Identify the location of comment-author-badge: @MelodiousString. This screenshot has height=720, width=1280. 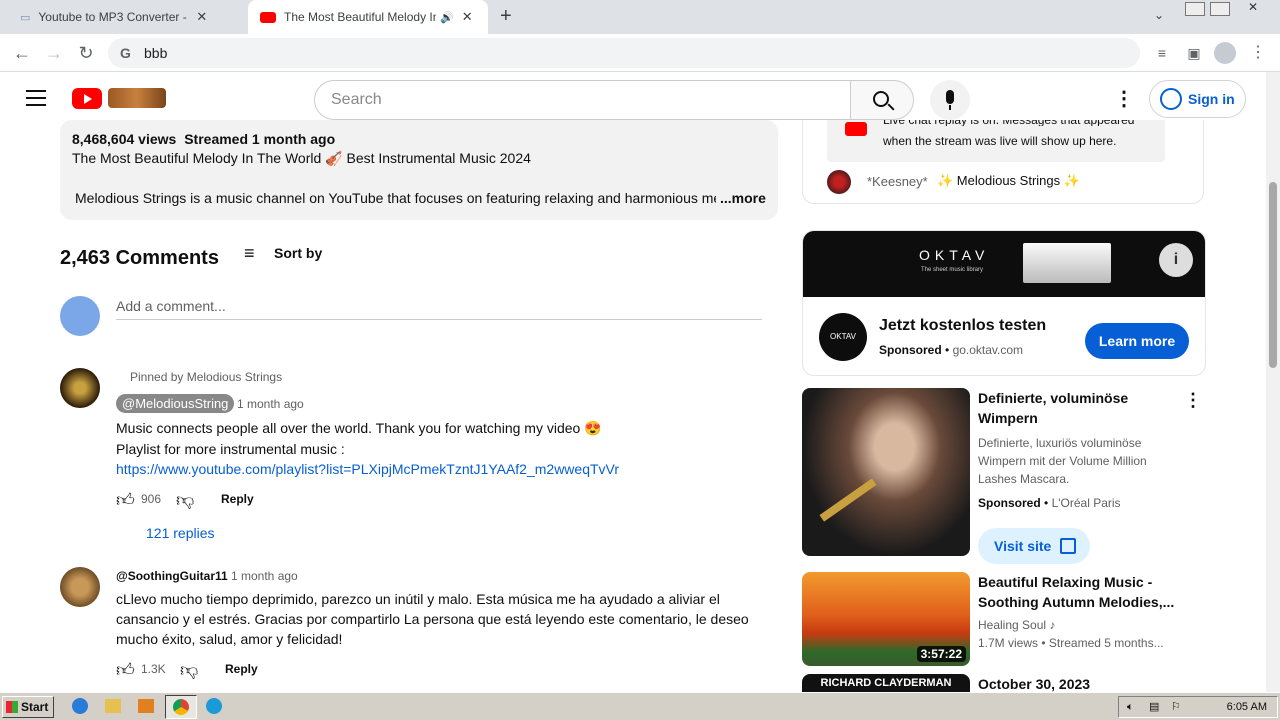
(175, 403).